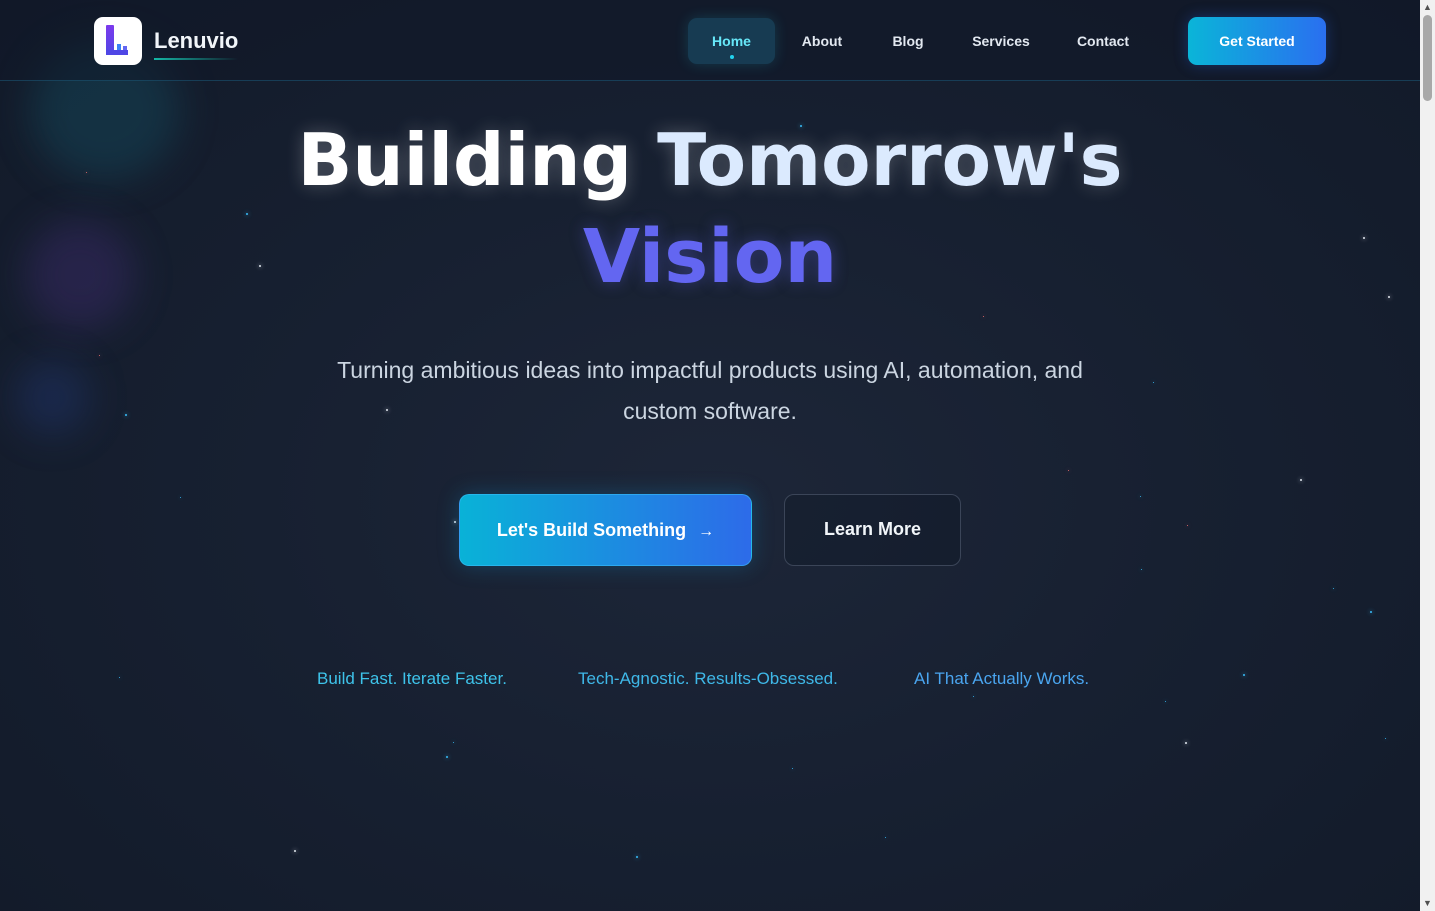 This screenshot has width=1435, height=911. I want to click on nav-about: About, so click(822, 41).